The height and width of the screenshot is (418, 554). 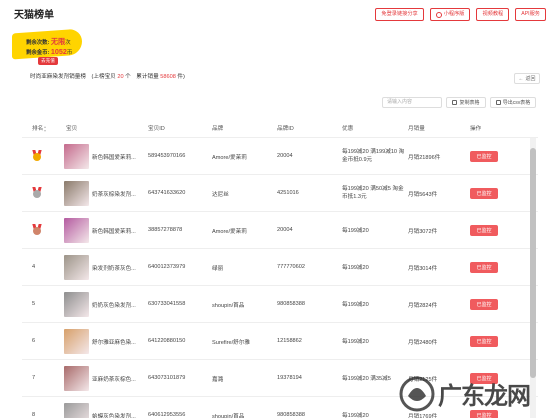 I want to click on product-id: 640012373979, so click(x=167, y=267).